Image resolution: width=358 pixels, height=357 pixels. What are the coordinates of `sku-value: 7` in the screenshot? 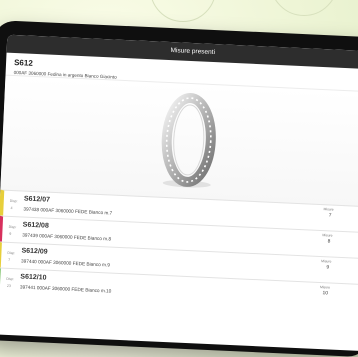 It's located at (9, 259).